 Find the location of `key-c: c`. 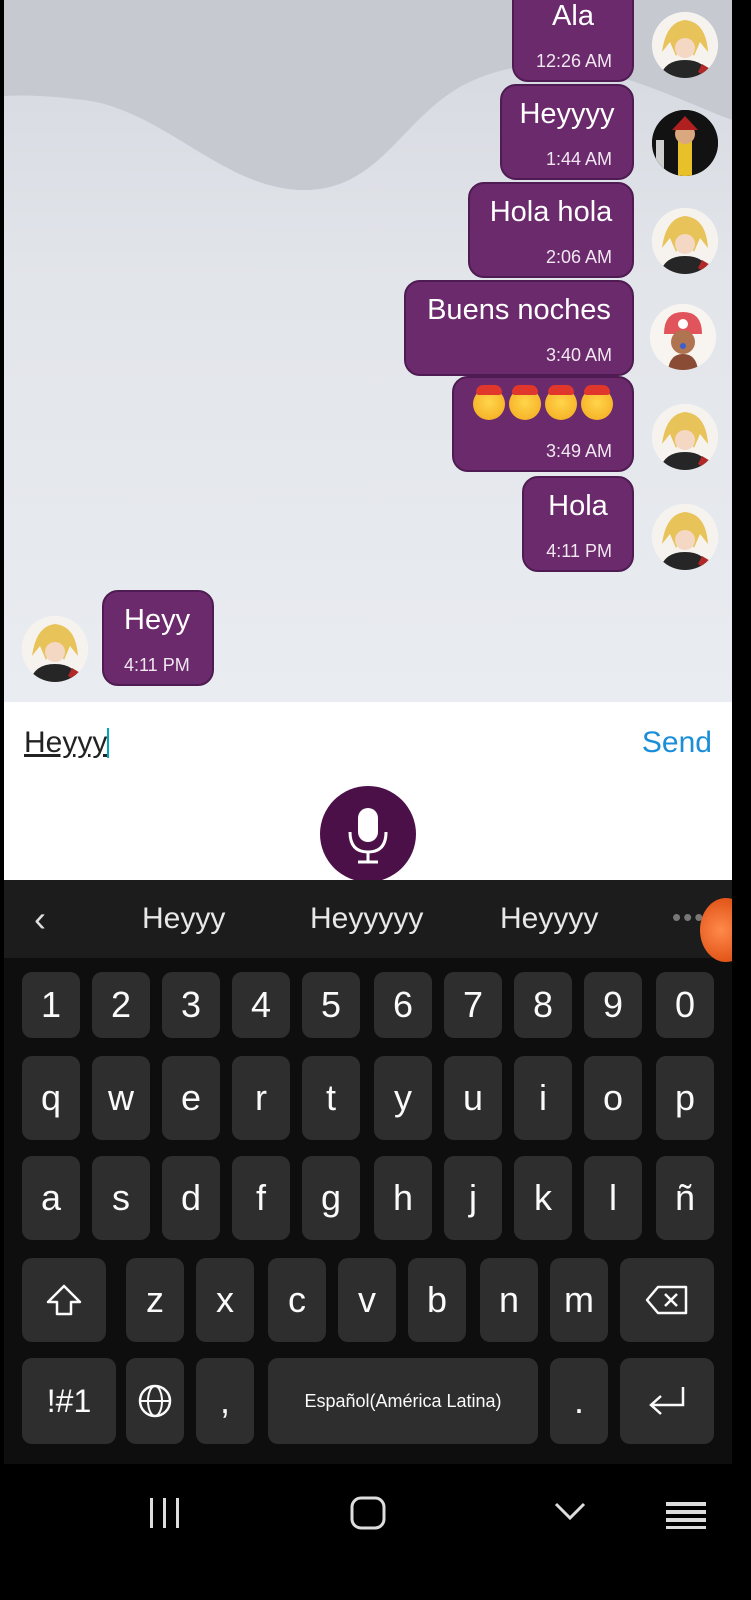

key-c: c is located at coordinates (297, 1300).